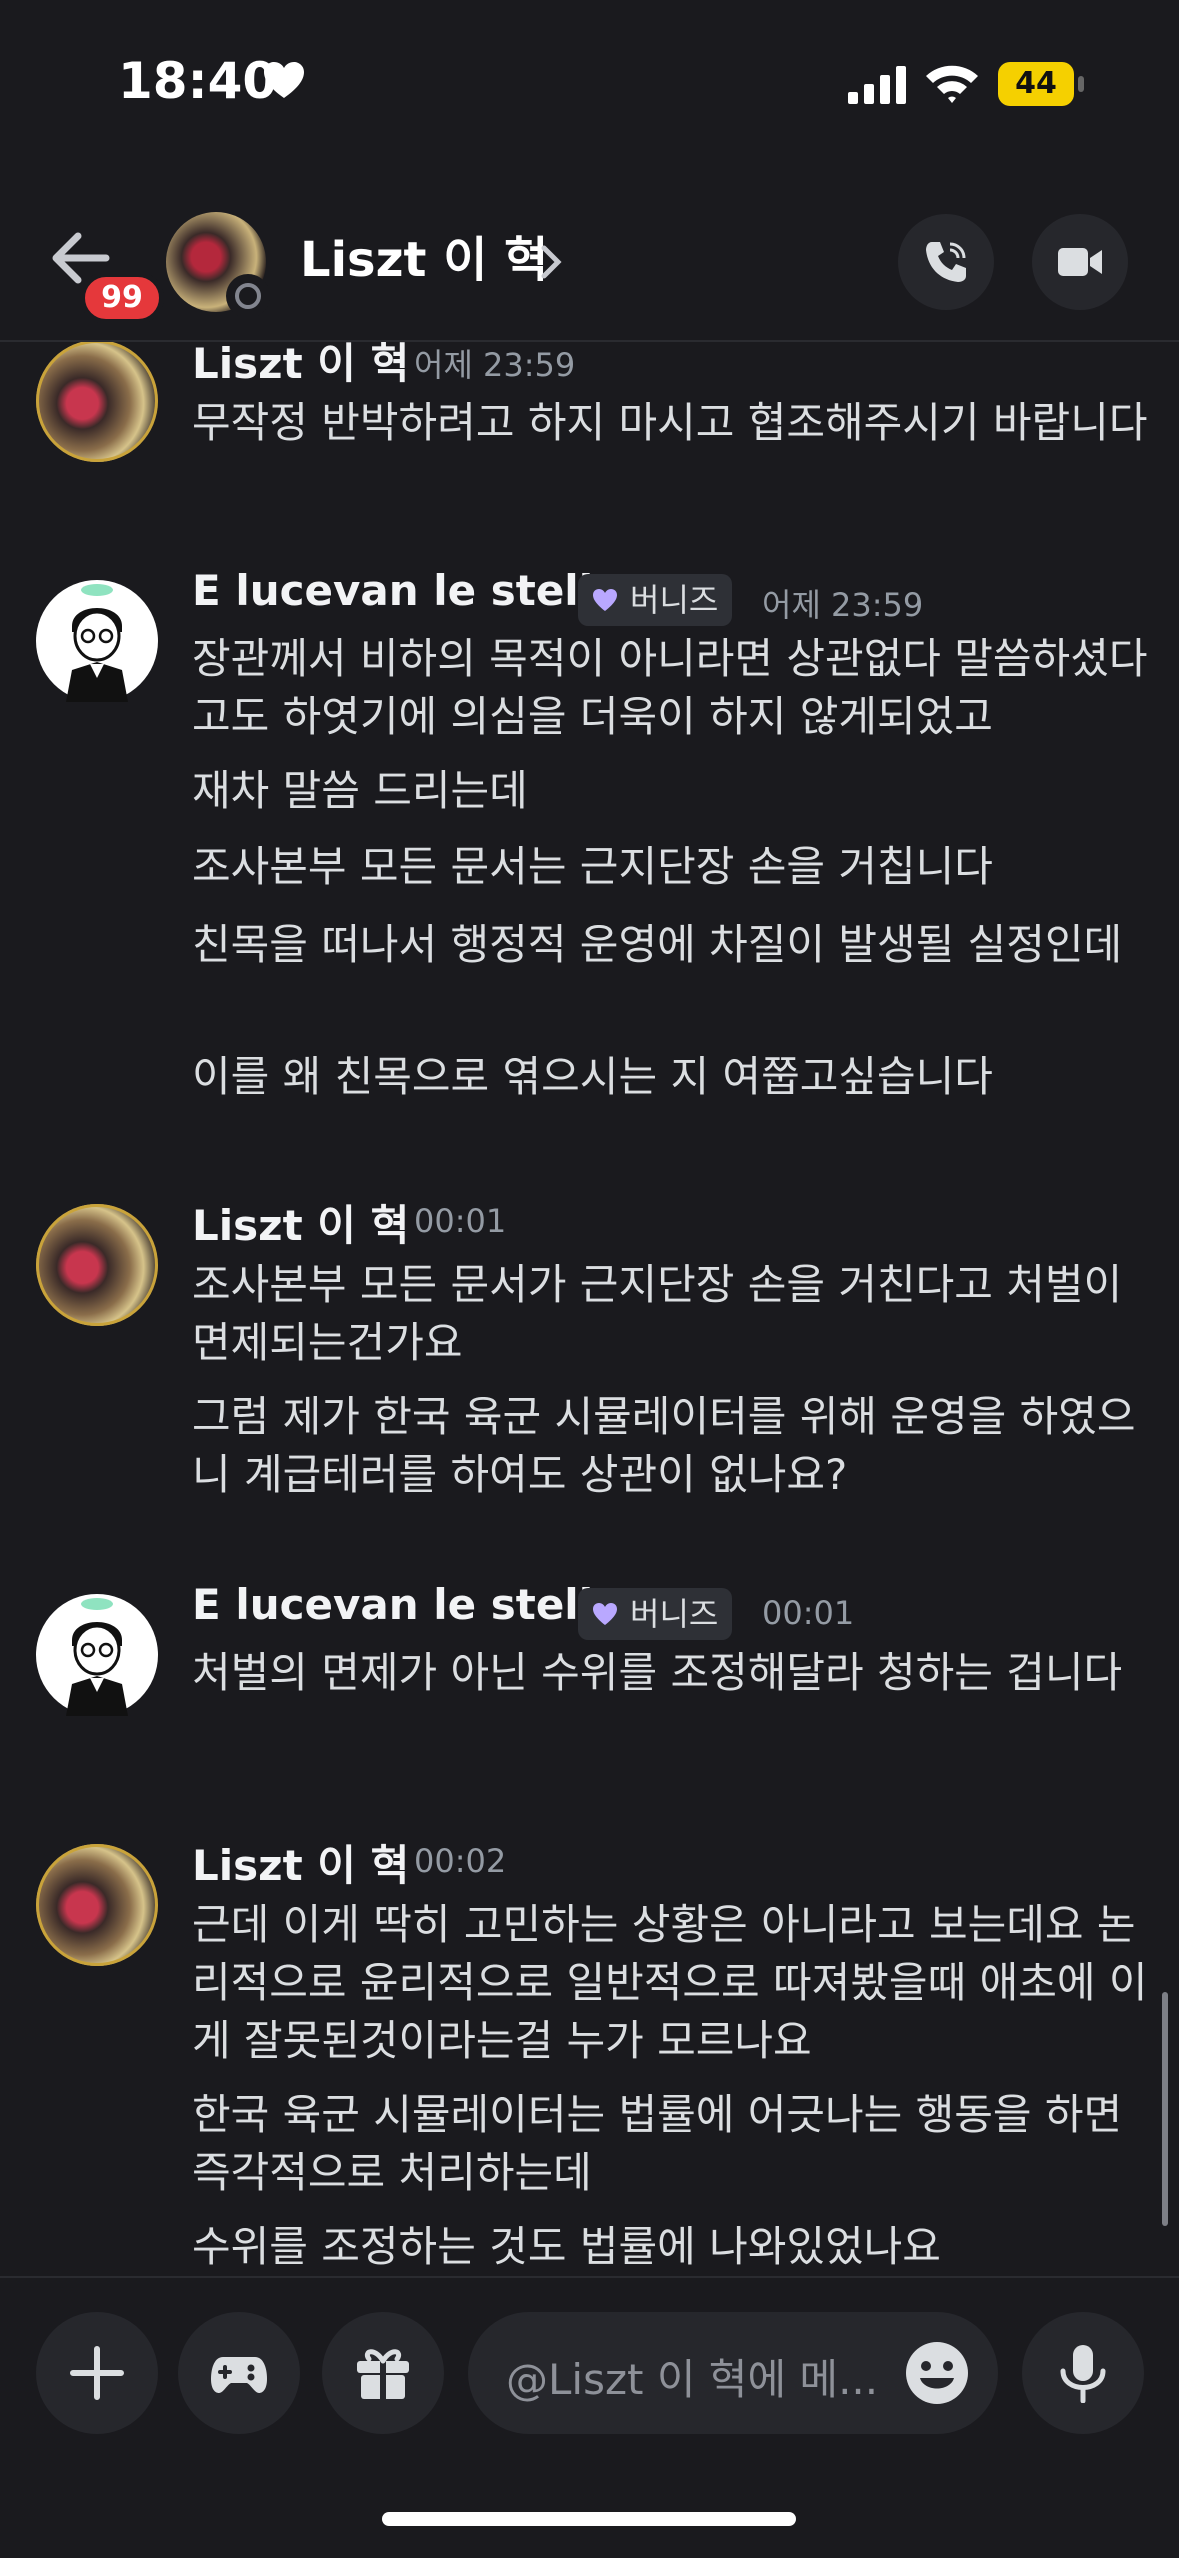  I want to click on dm-title: Liszt 이 혁, so click(424, 255).